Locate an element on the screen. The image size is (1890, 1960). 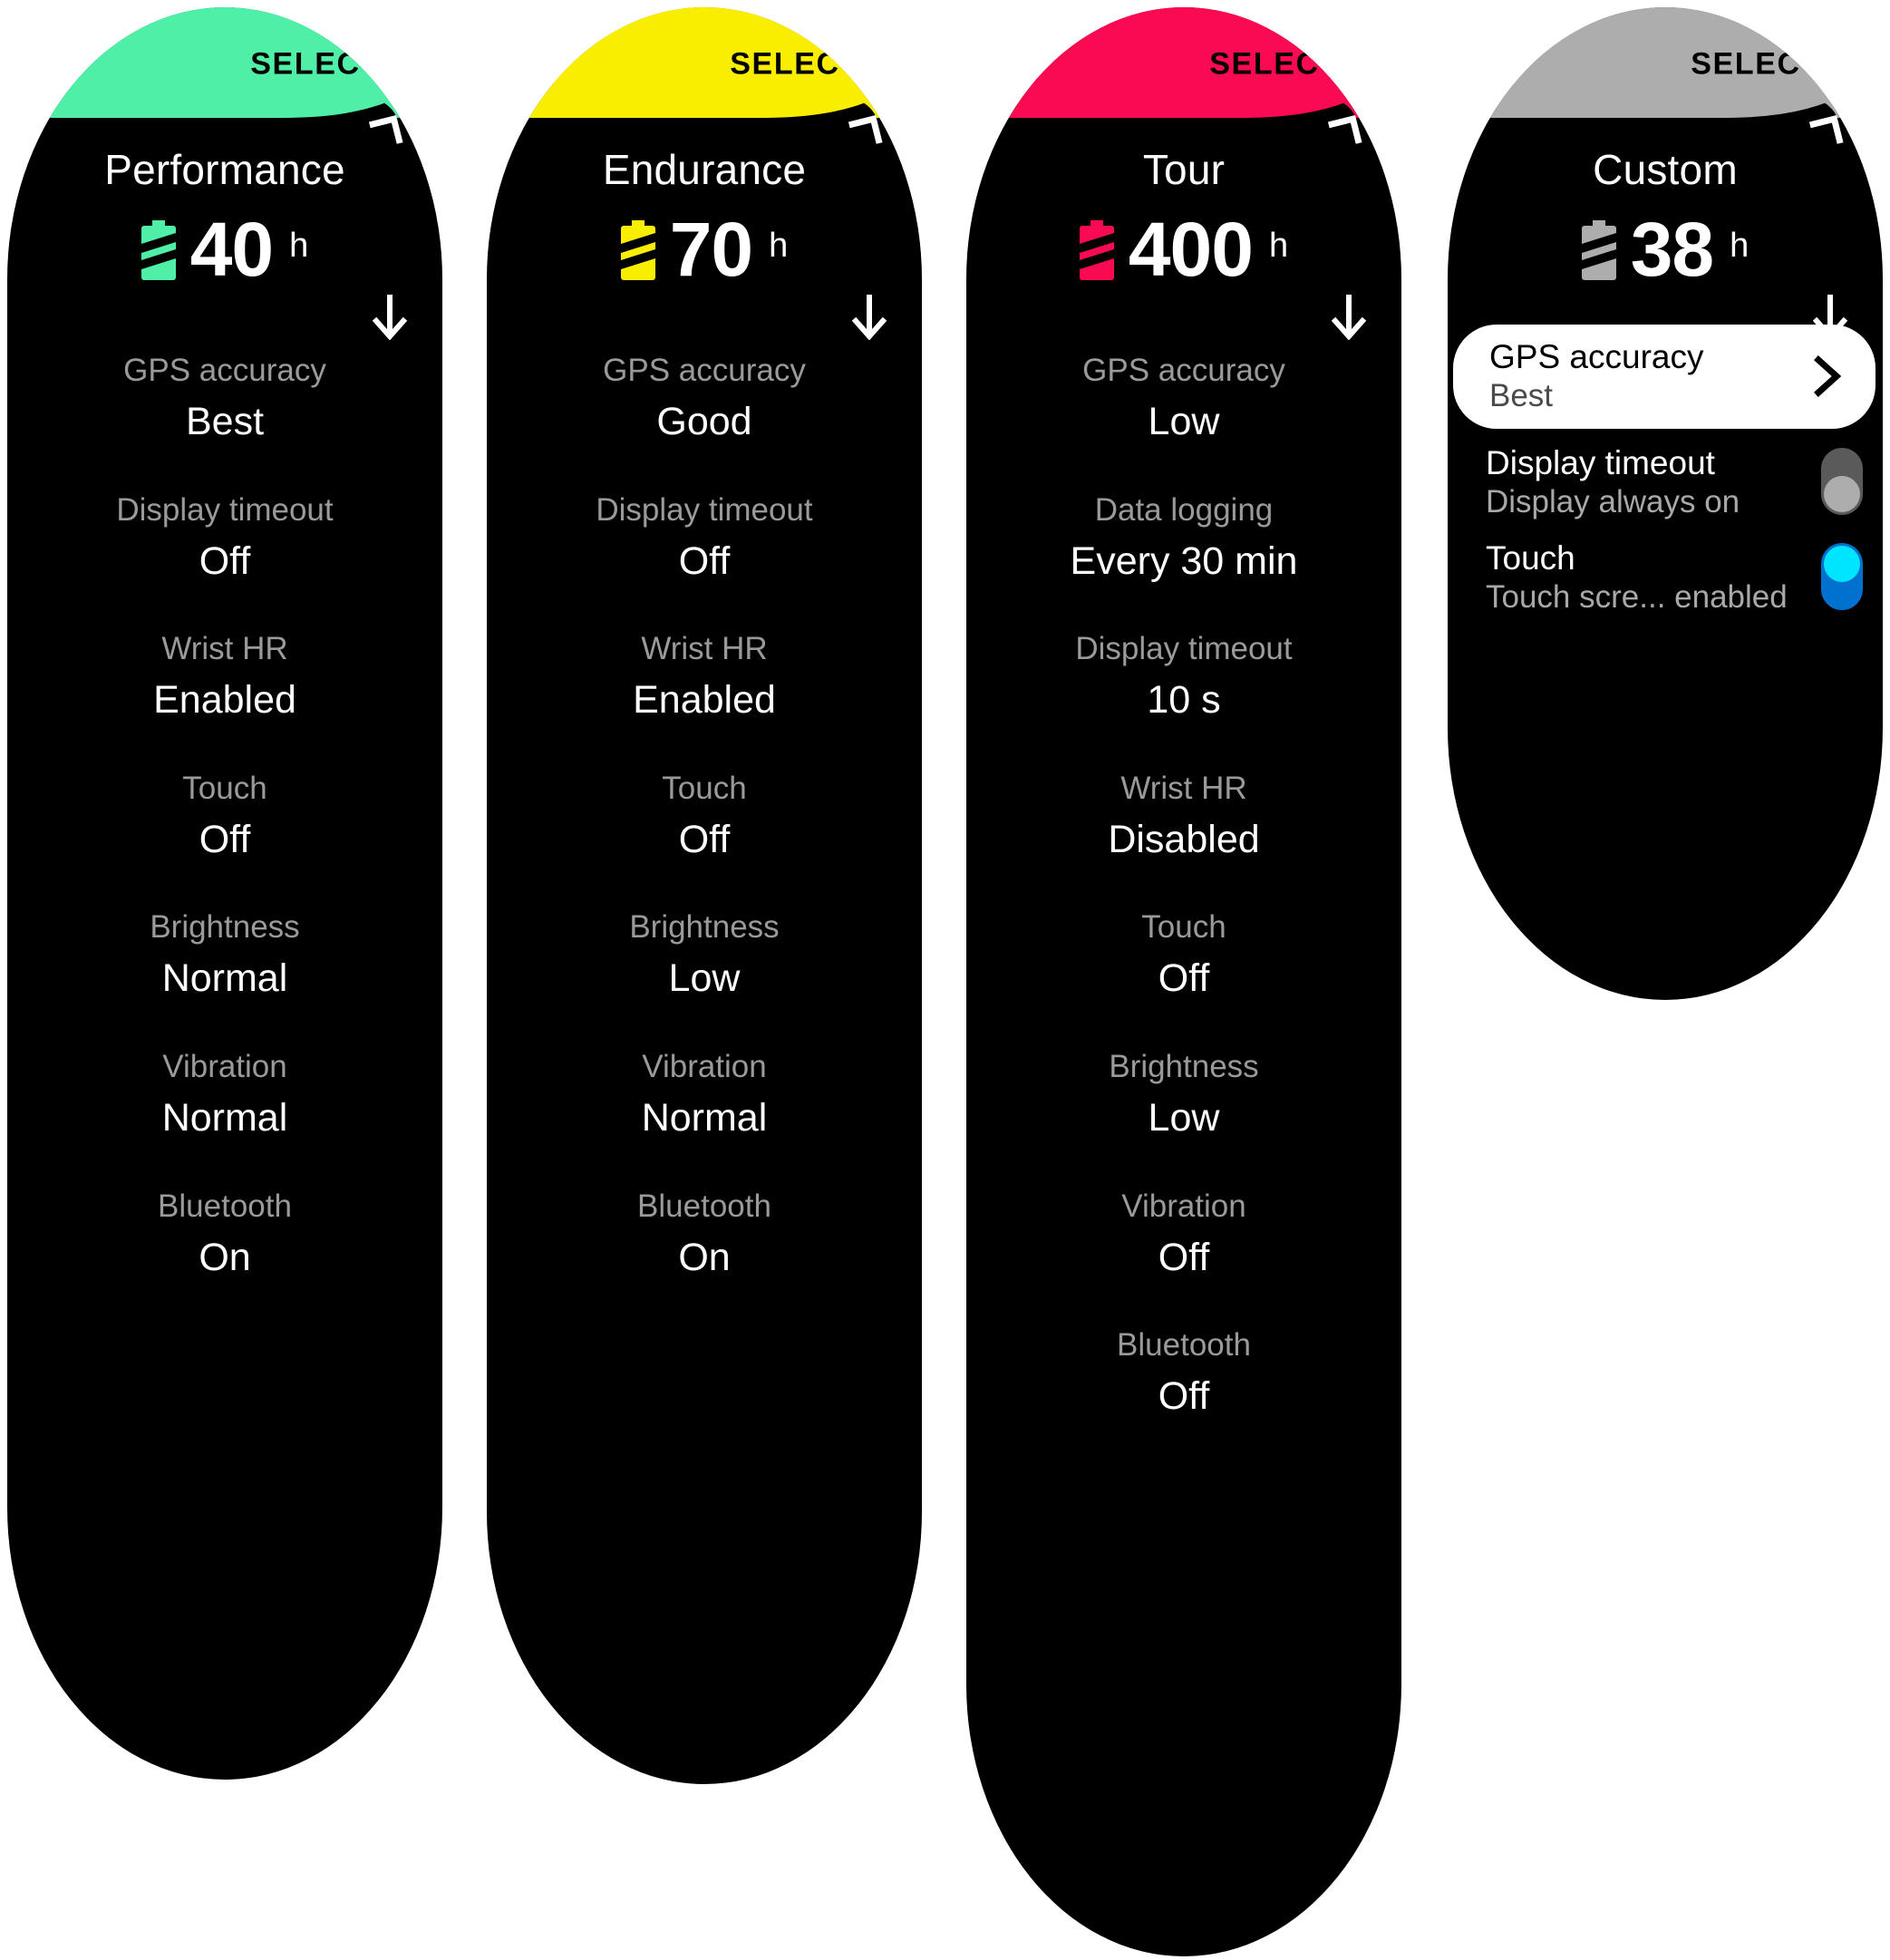
custom-setting-value: Best is located at coordinates (1521, 395).